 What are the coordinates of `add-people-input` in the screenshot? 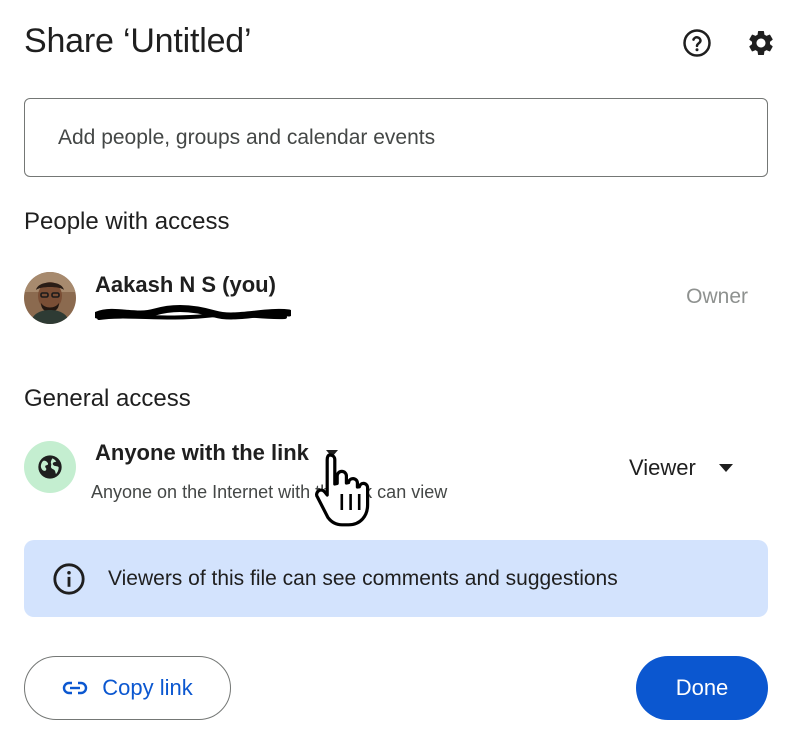 It's located at (412, 137).